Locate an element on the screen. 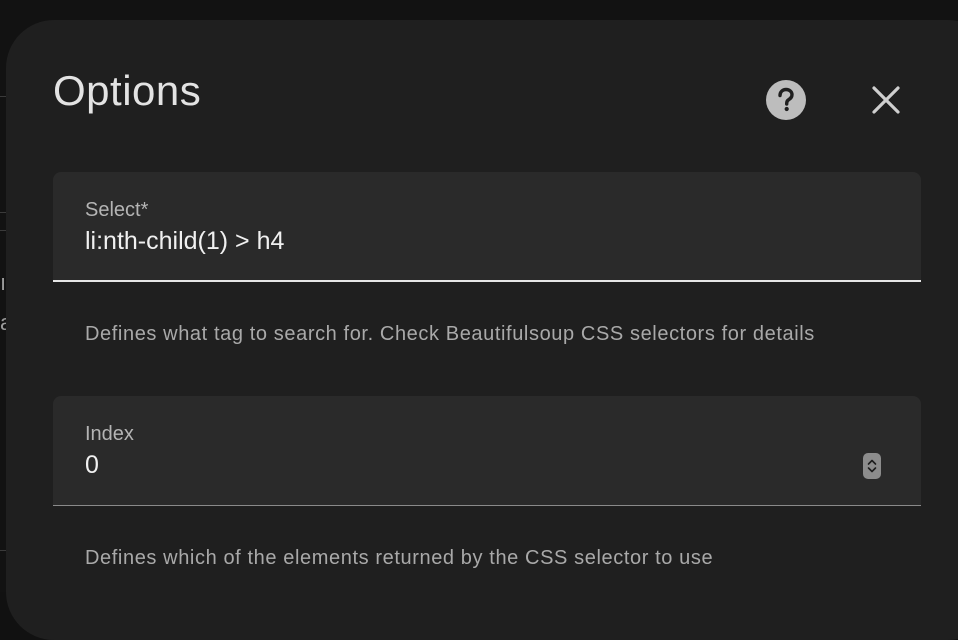  index-field-label: Index is located at coordinates (109, 434).